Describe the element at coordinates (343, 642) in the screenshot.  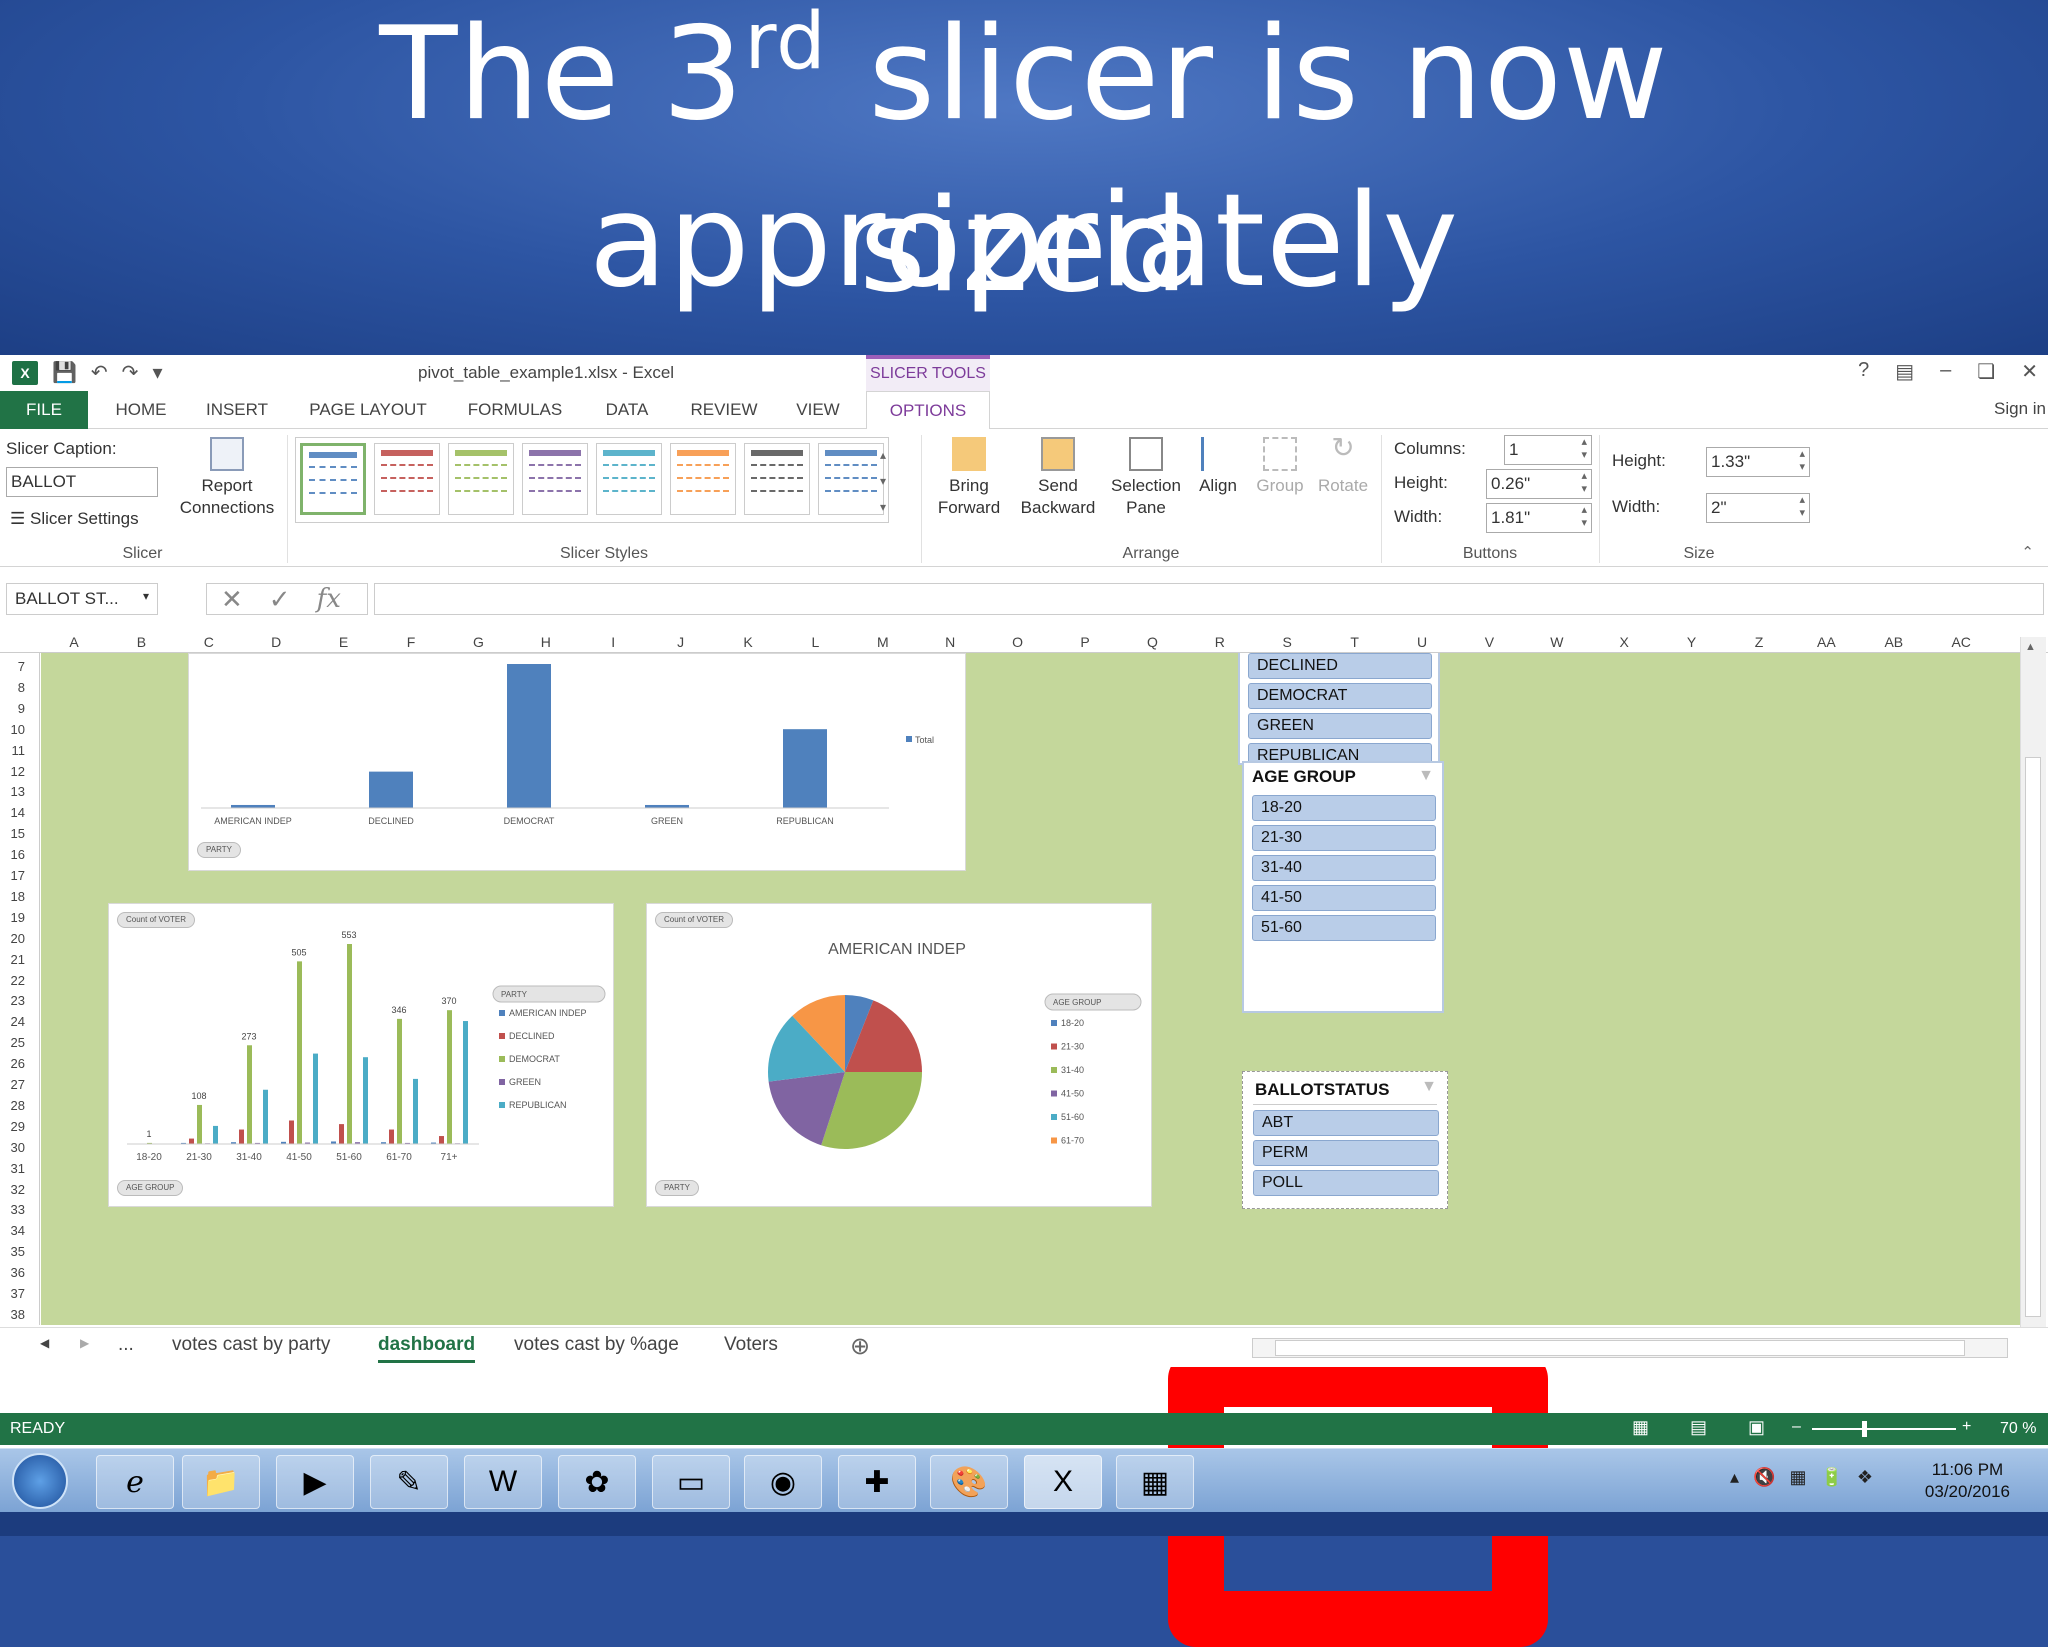
I see `column-header: E` at that location.